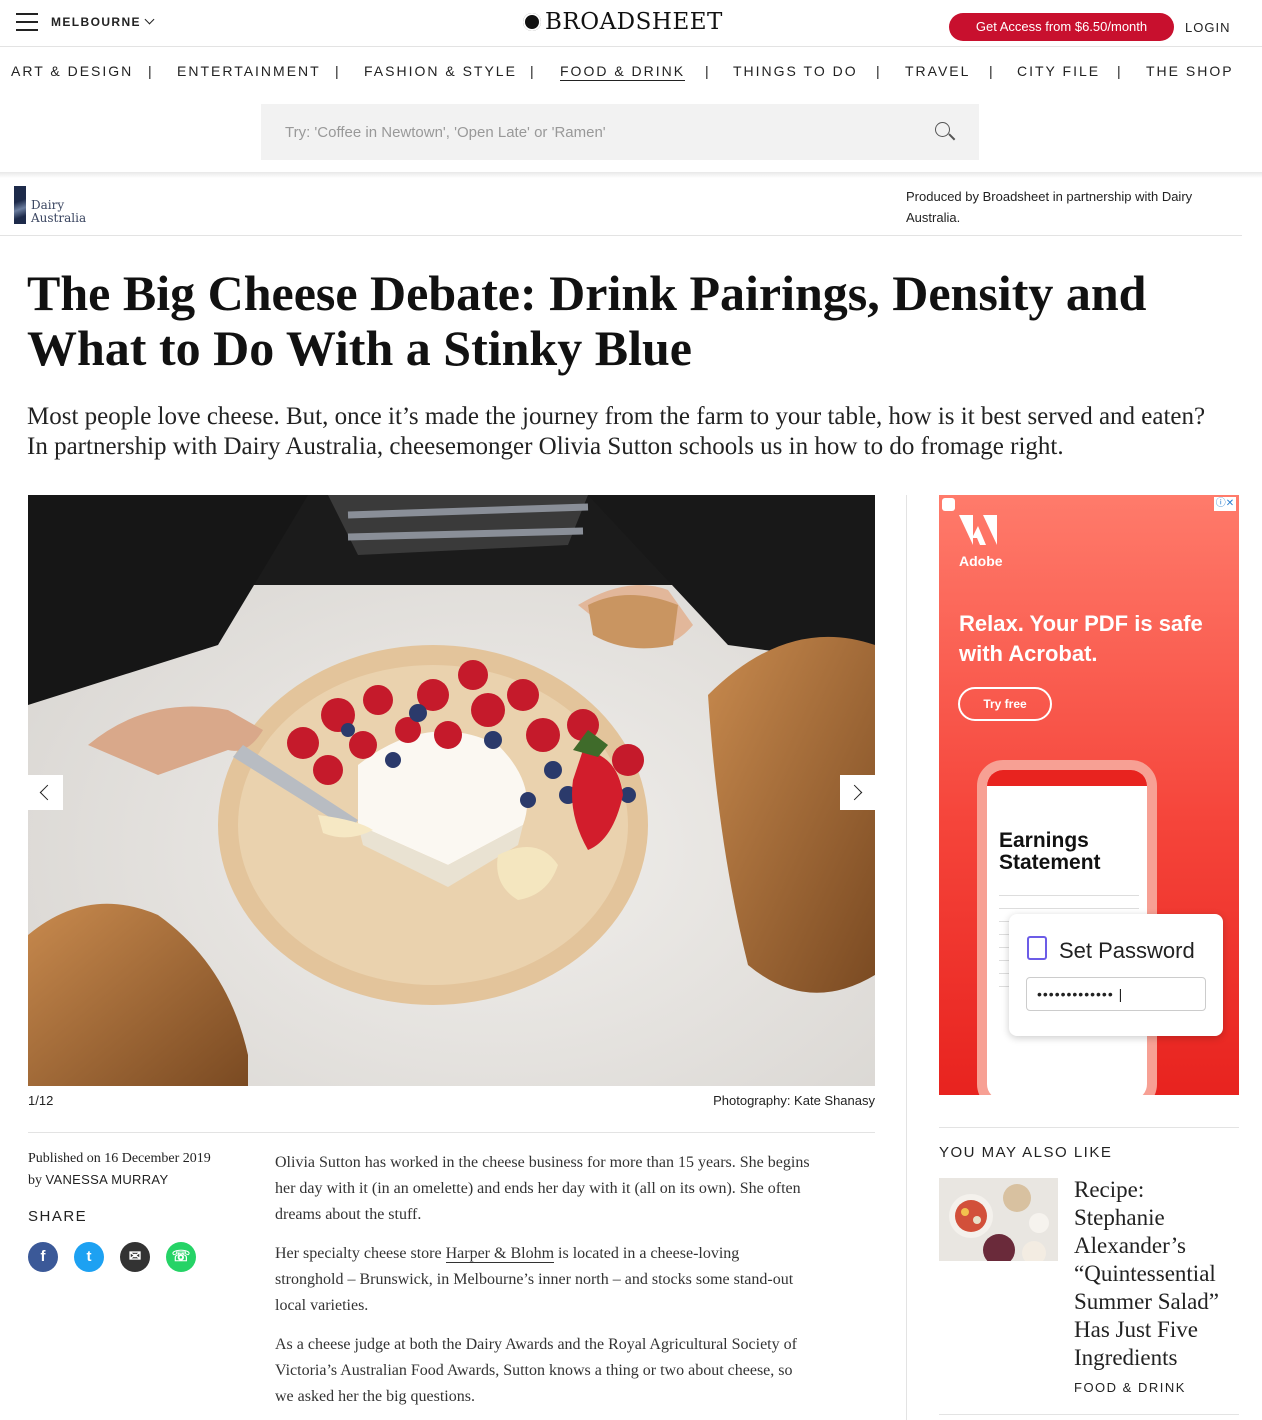 The width and height of the screenshot is (1262, 1420). Describe the element at coordinates (440, 71) in the screenshot. I see `nav-fashion-style: FASHION & STYLE` at that location.